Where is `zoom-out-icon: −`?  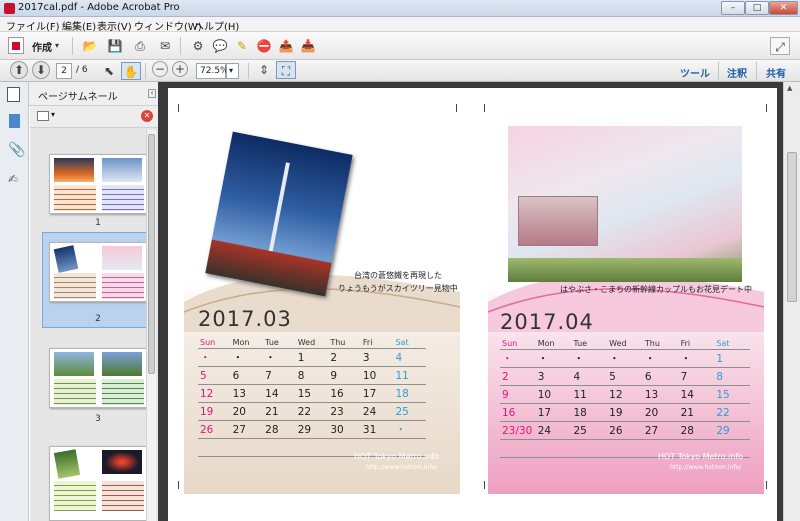
zoom-out-icon: − is located at coordinates (160, 69).